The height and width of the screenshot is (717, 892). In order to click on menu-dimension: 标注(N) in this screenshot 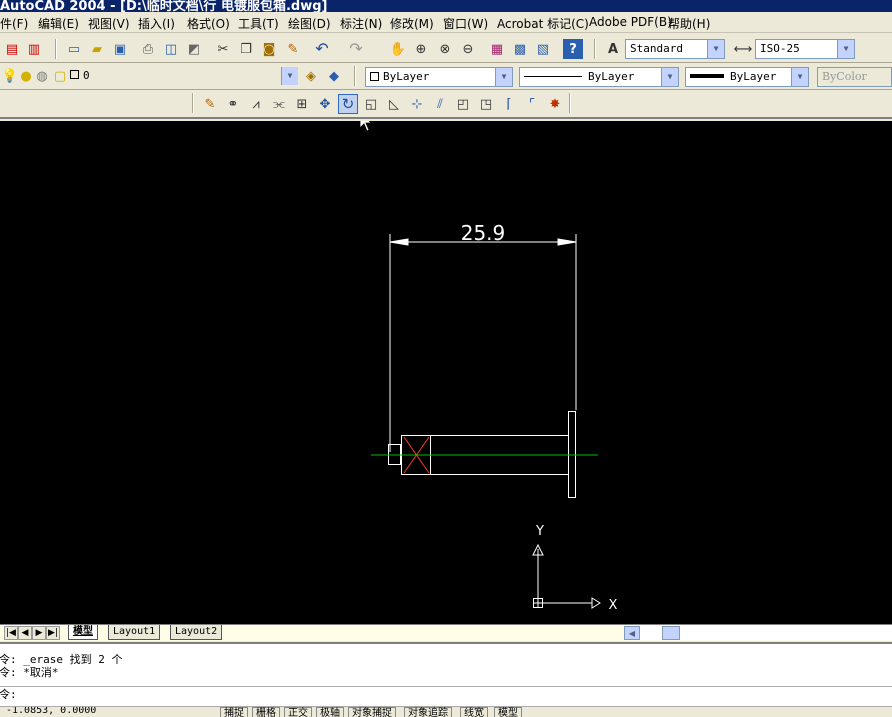, I will do `click(361, 23)`.